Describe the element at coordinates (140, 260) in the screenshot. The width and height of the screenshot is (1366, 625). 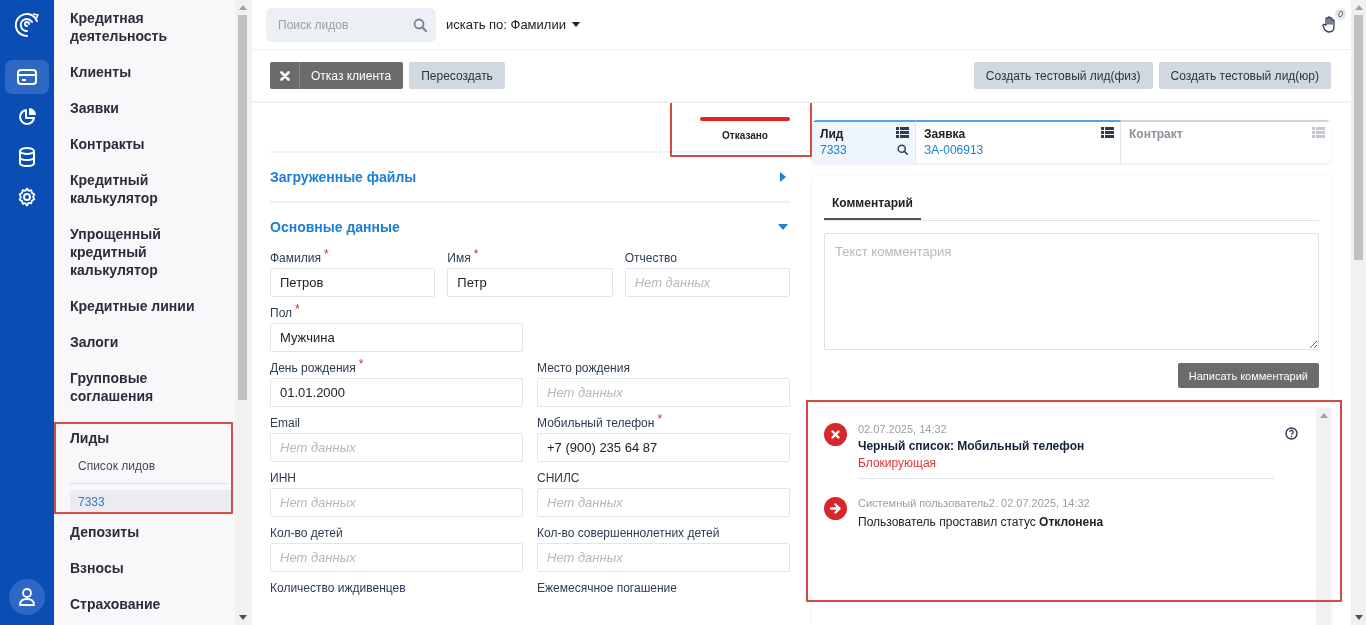
I see `sidebar-item: Упрощенный кредитный калькулятор` at that location.